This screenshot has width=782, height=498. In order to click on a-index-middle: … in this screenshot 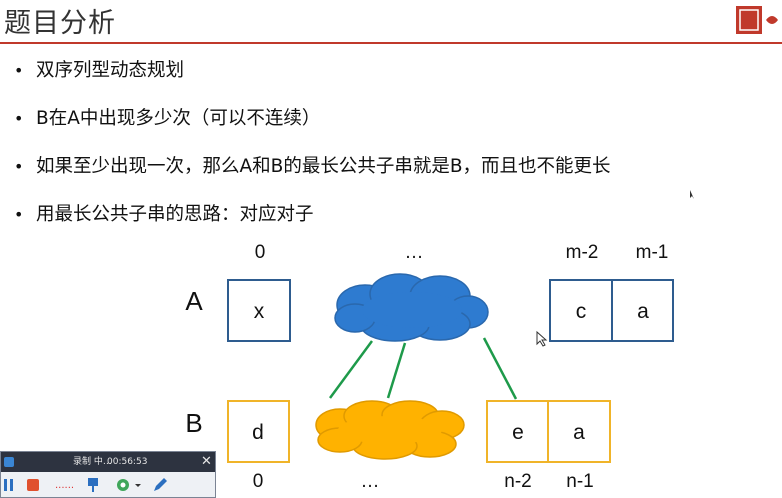, I will do `click(414, 252)`.